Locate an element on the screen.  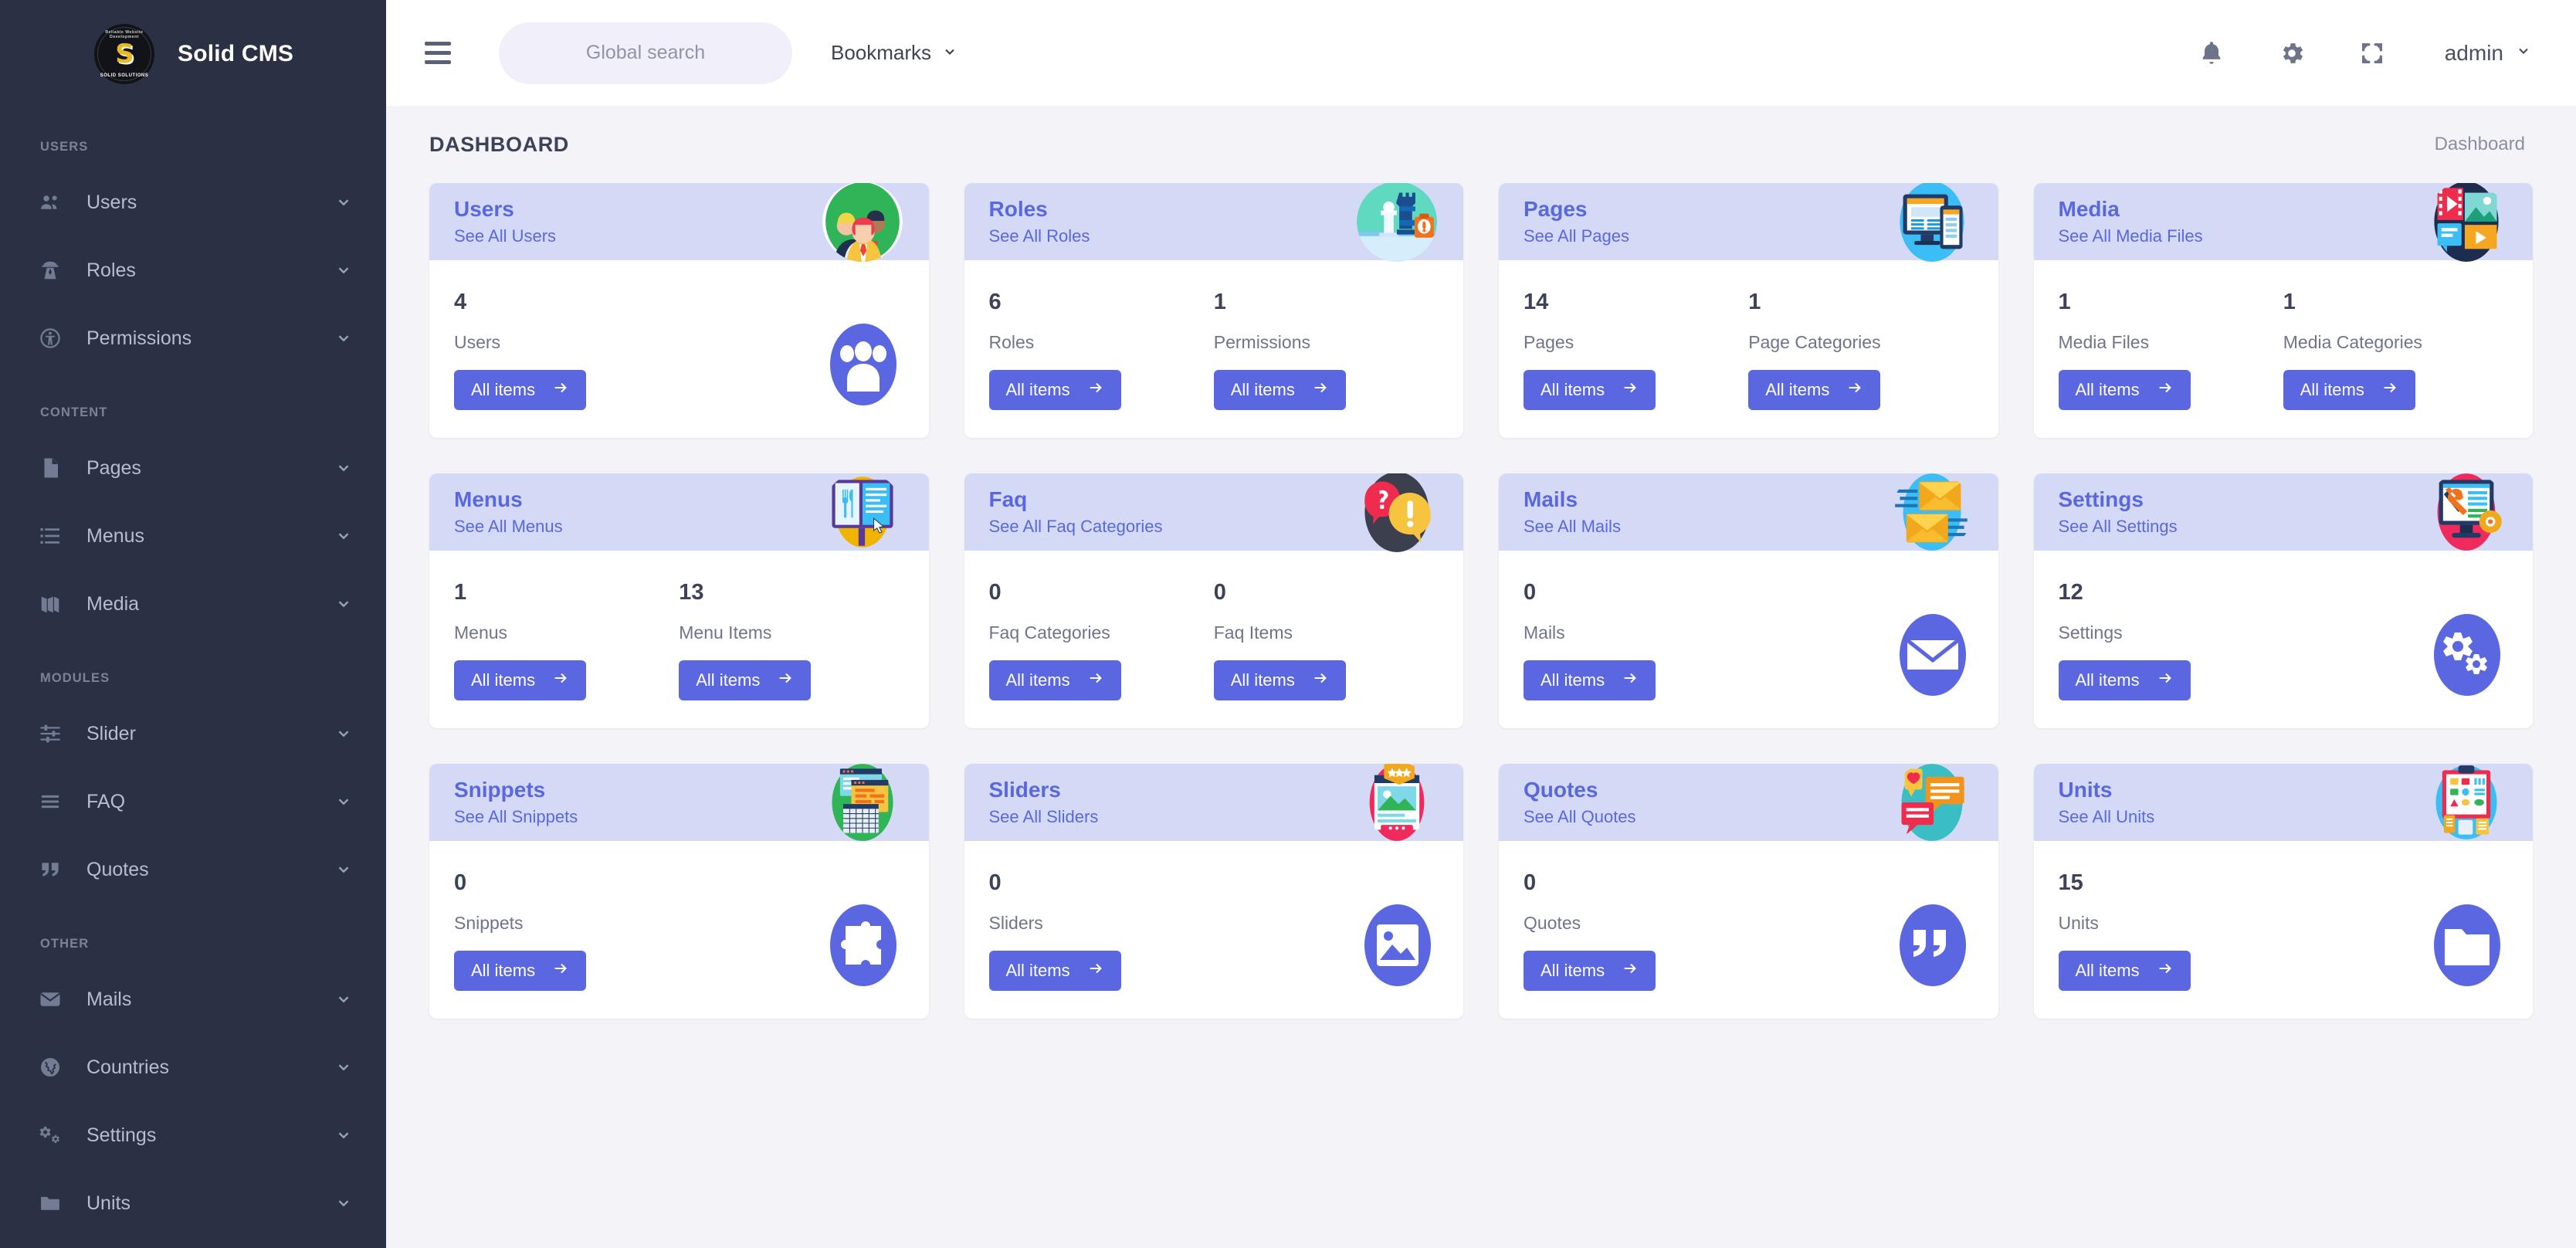
card-see-all-link: See All Media Files is located at coordinates (2131, 237).